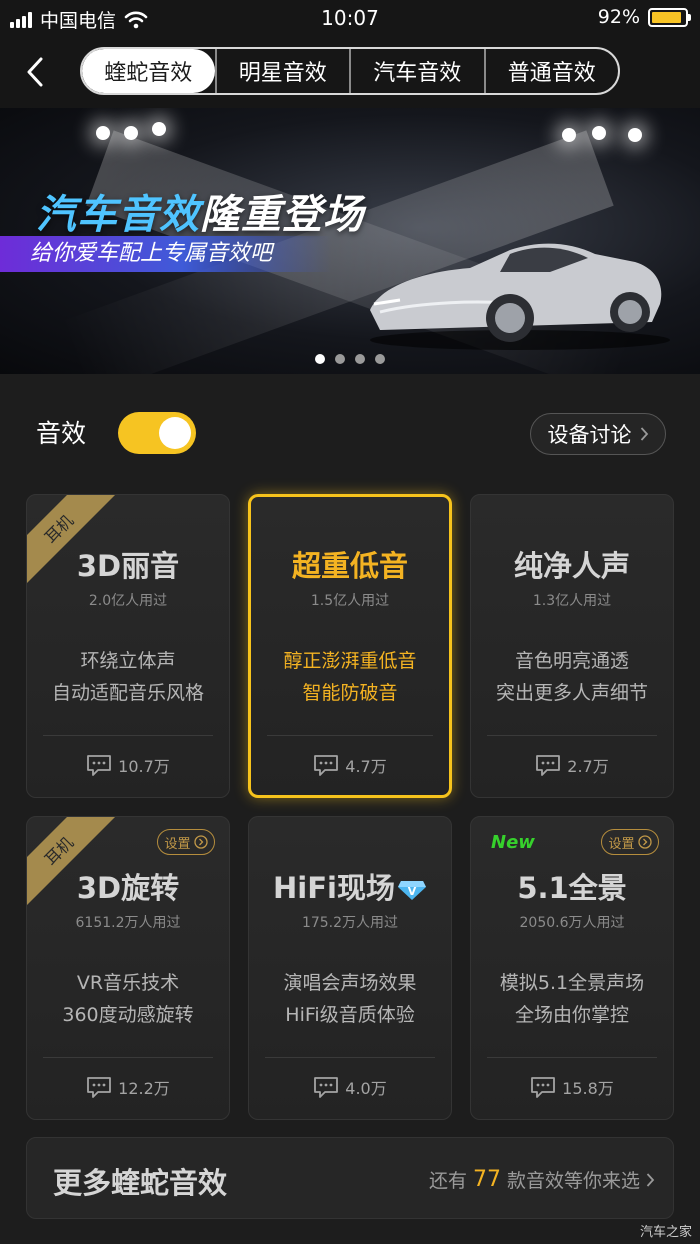 This screenshot has width=700, height=1244. Describe the element at coordinates (572, 923) in the screenshot. I see `card-users: 2050.6万人用过` at that location.